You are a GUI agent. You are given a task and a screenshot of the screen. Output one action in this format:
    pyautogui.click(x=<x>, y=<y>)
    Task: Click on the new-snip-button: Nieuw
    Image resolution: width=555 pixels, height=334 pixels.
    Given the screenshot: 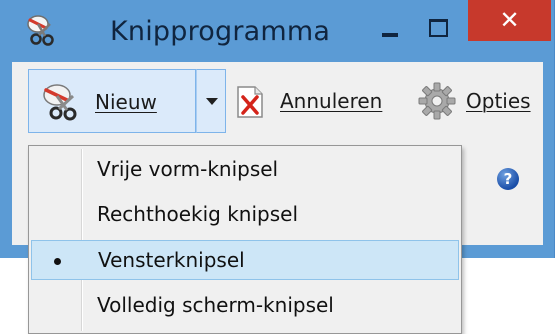 What is the action you would take?
    pyautogui.click(x=112, y=101)
    